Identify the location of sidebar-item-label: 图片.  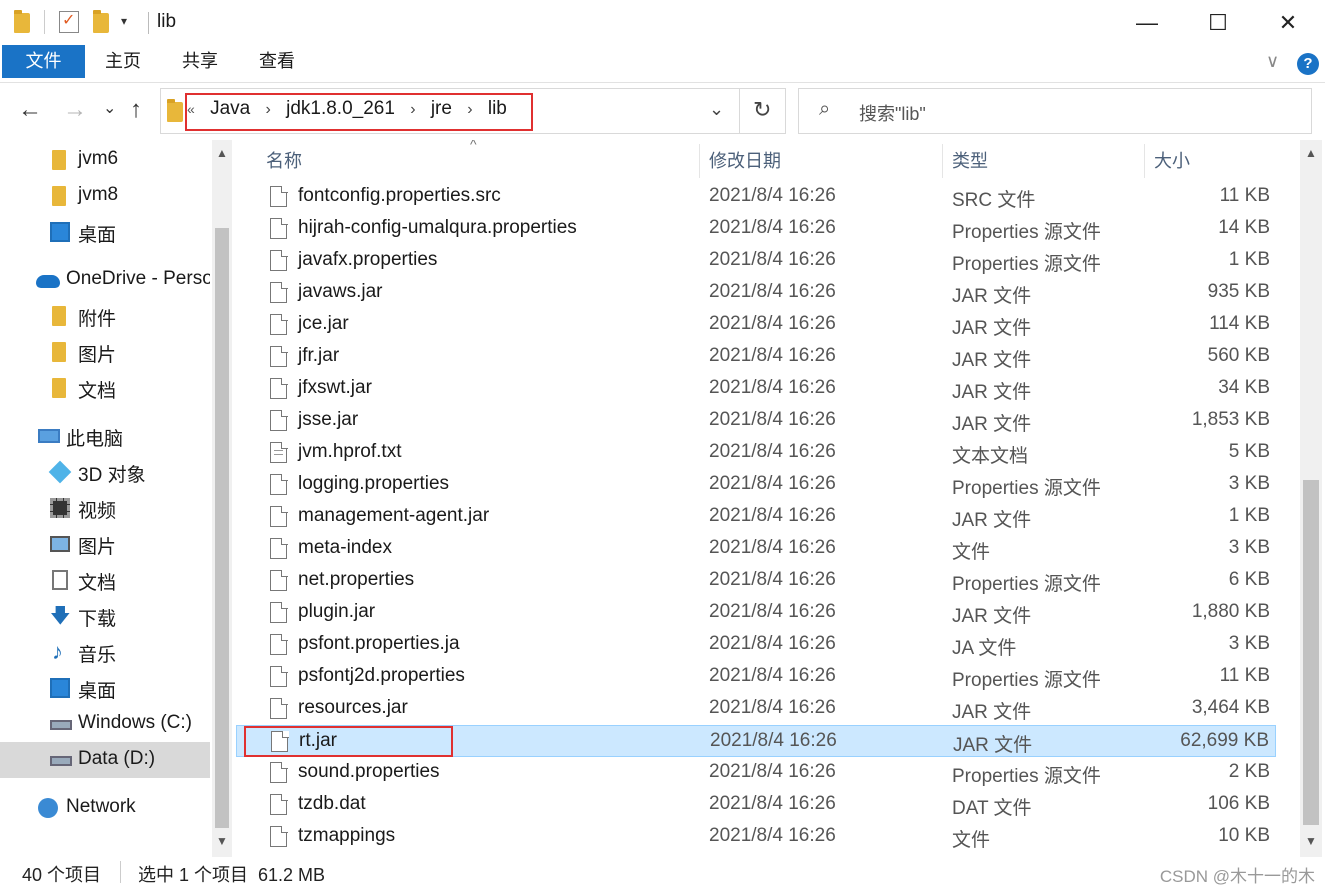
(97, 547).